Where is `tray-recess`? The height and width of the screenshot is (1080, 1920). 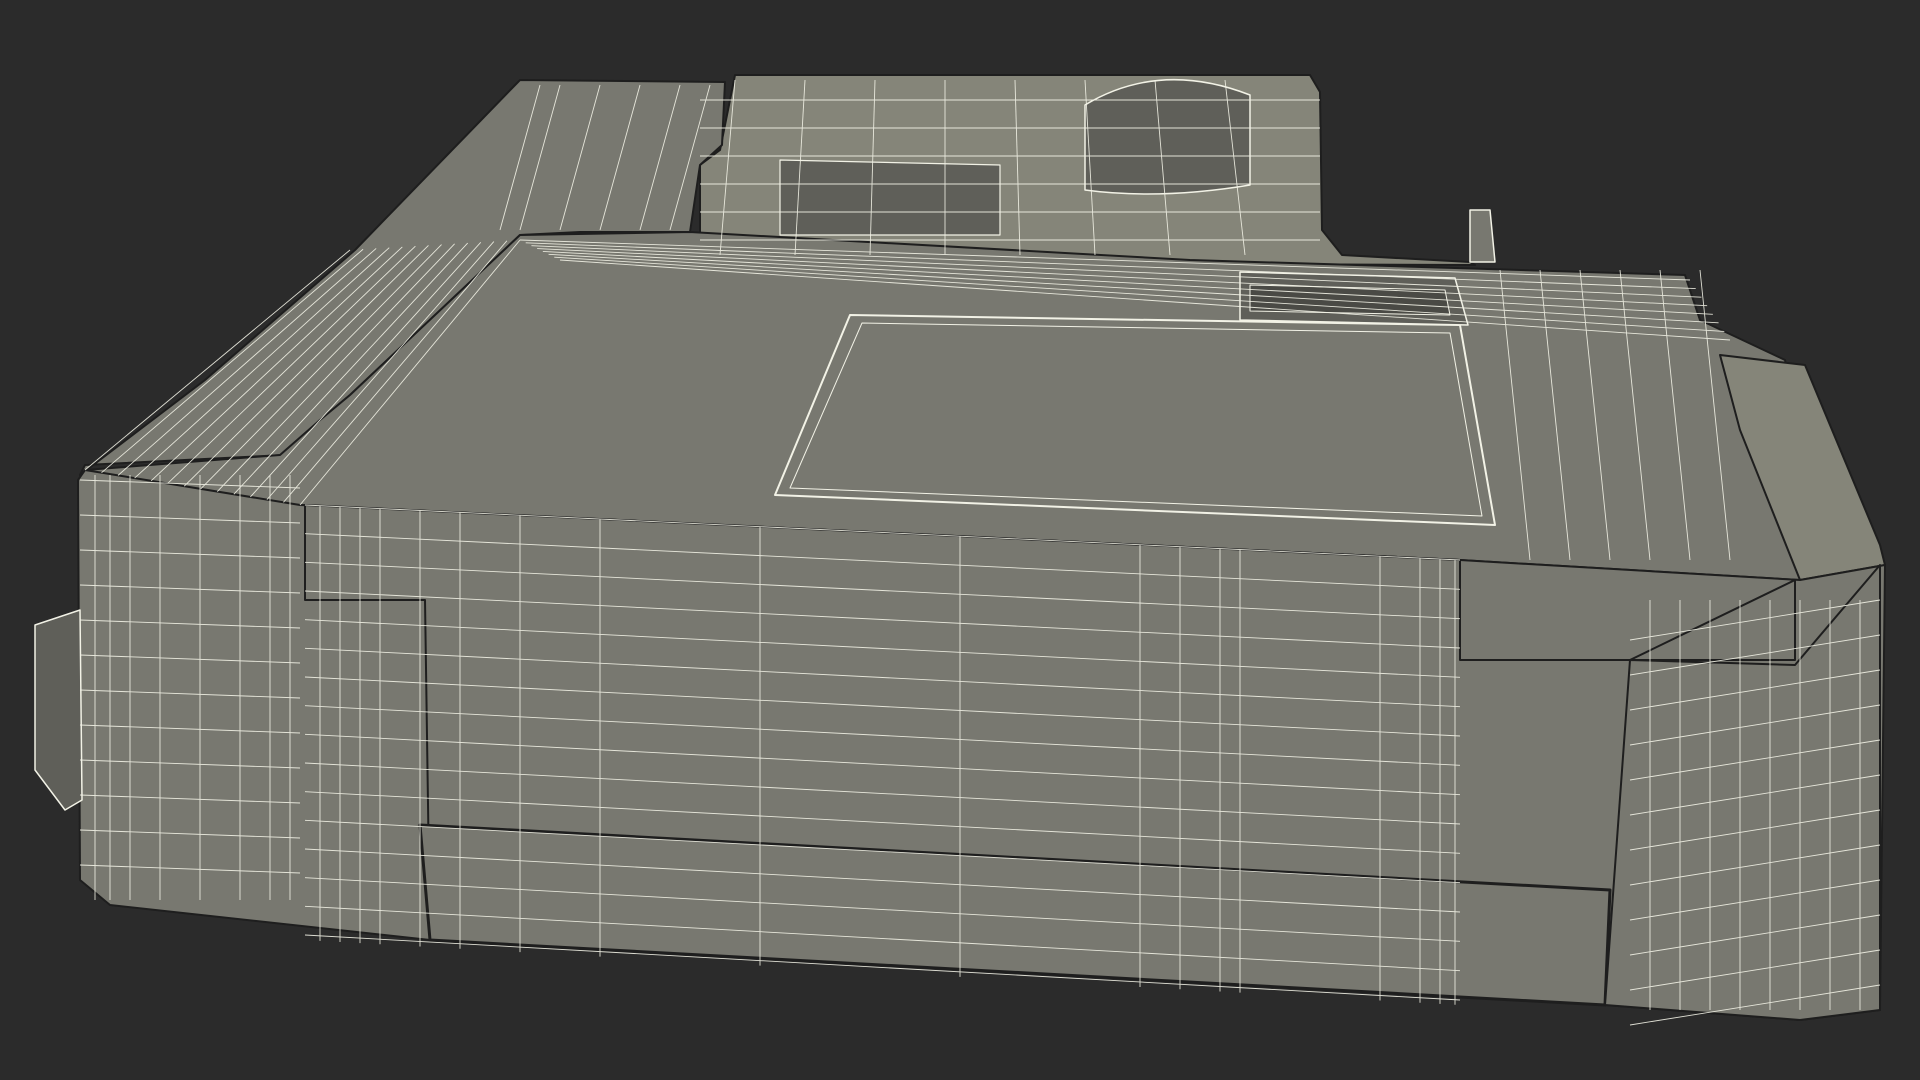 tray-recess is located at coordinates (1167, 136).